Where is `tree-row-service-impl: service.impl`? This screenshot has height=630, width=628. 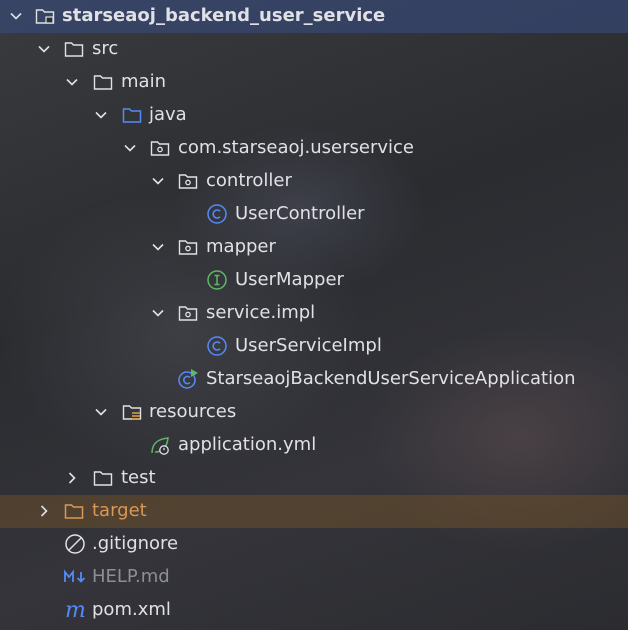
tree-row-service-impl: service.impl is located at coordinates (314, 313).